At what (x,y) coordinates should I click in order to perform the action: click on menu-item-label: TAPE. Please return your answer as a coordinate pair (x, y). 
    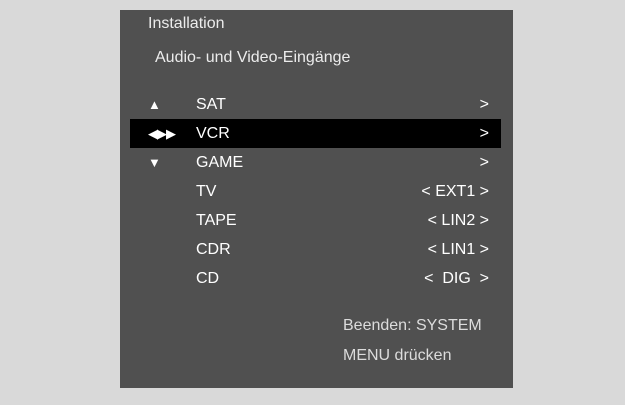
    Looking at the image, I should click on (216, 220).